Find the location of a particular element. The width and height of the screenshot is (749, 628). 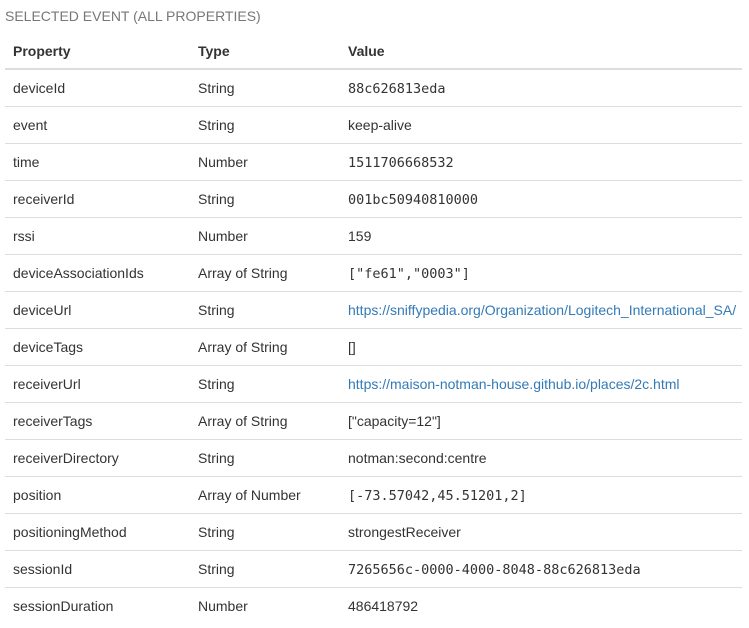

header-value: Value is located at coordinates (541, 51).